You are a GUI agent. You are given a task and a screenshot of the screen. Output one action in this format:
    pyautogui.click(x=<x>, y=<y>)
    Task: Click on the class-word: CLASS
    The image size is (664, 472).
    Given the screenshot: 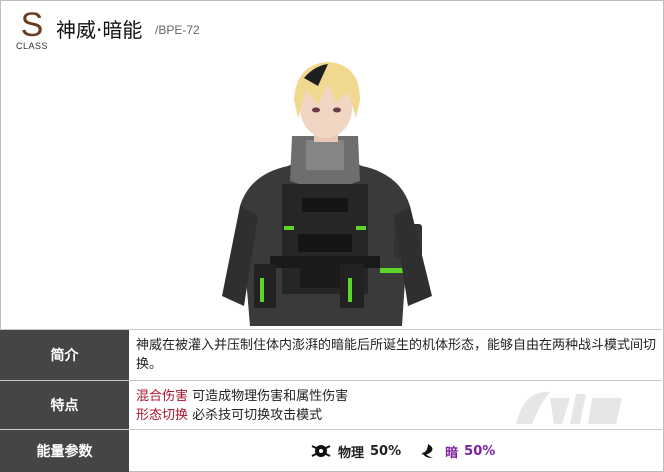 What is the action you would take?
    pyautogui.click(x=31, y=46)
    